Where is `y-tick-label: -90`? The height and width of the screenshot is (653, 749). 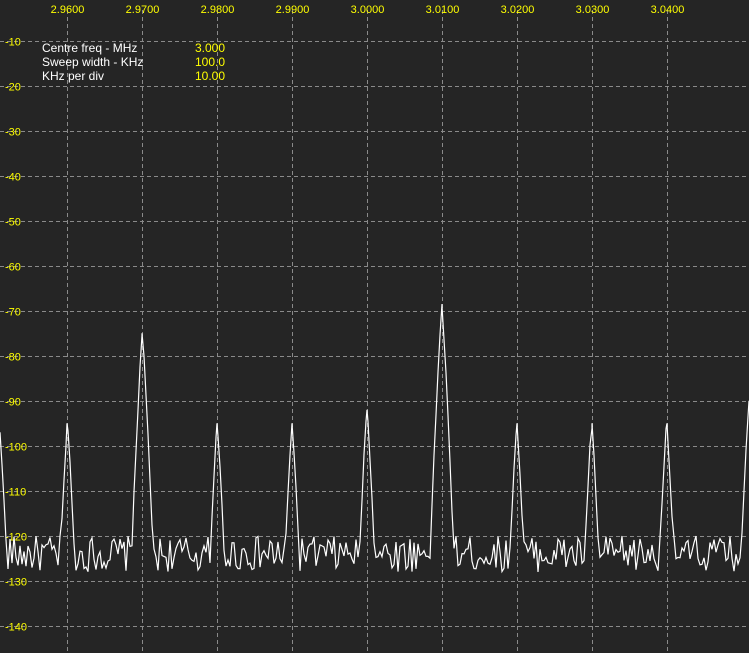
y-tick-label: -90 is located at coordinates (13, 403).